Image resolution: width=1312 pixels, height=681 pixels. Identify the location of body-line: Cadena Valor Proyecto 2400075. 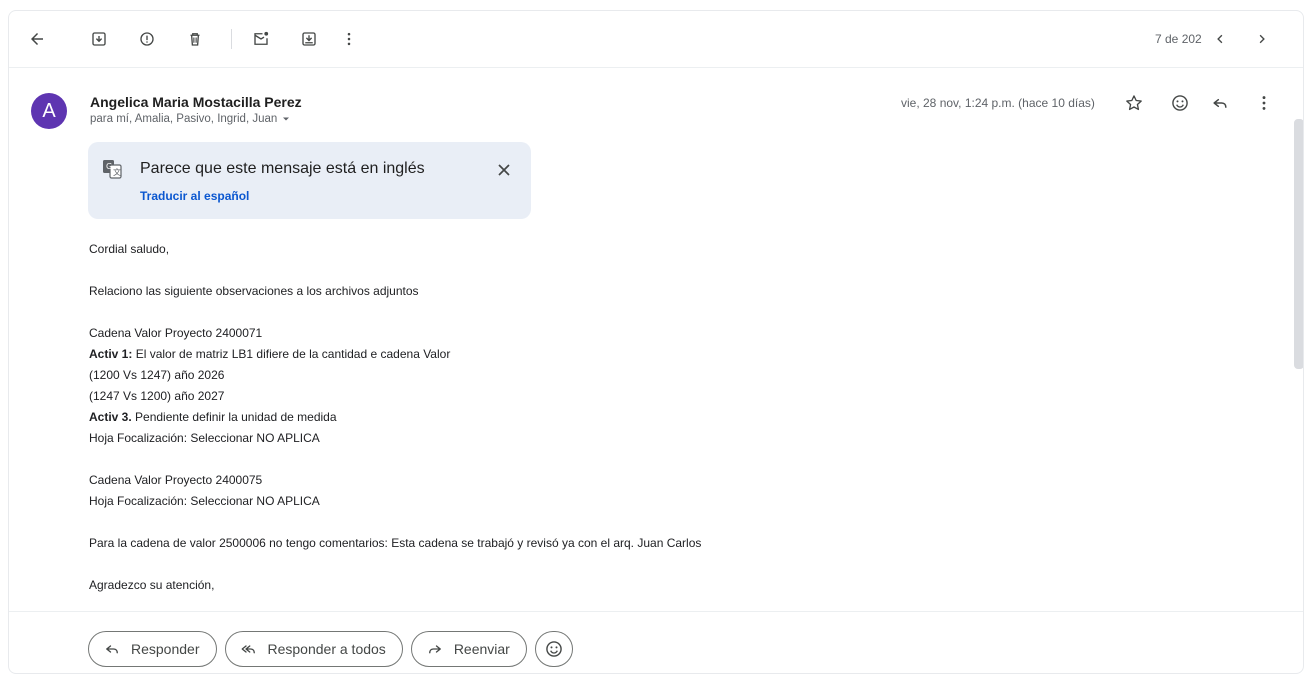
(176, 480).